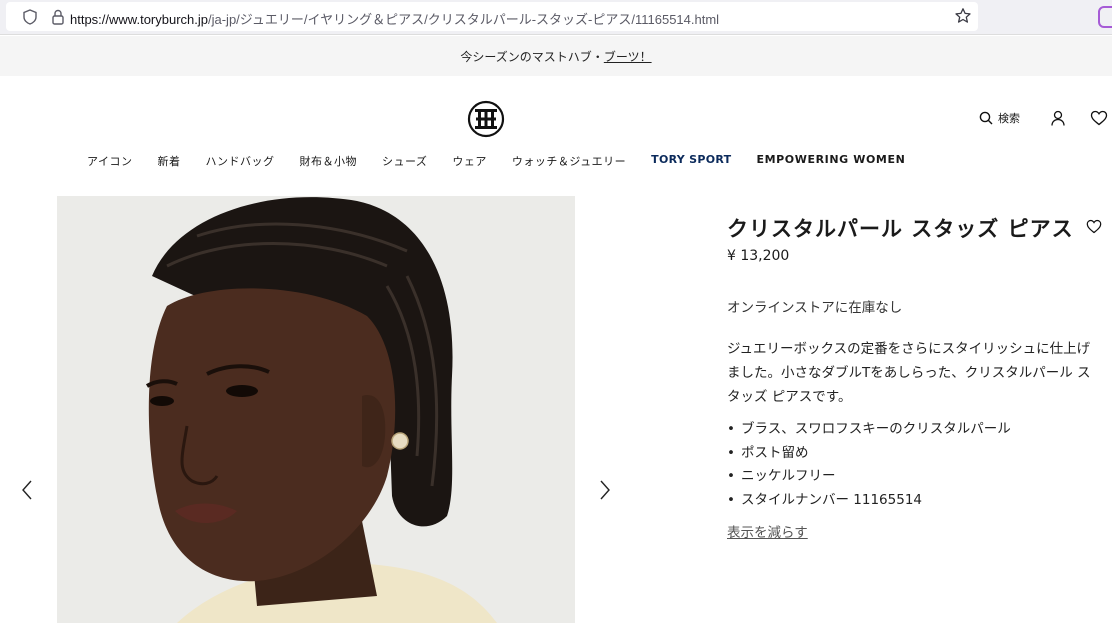  Describe the element at coordinates (139, 19) in the screenshot. I see `url-host: https://www.toryburch.jp` at that location.